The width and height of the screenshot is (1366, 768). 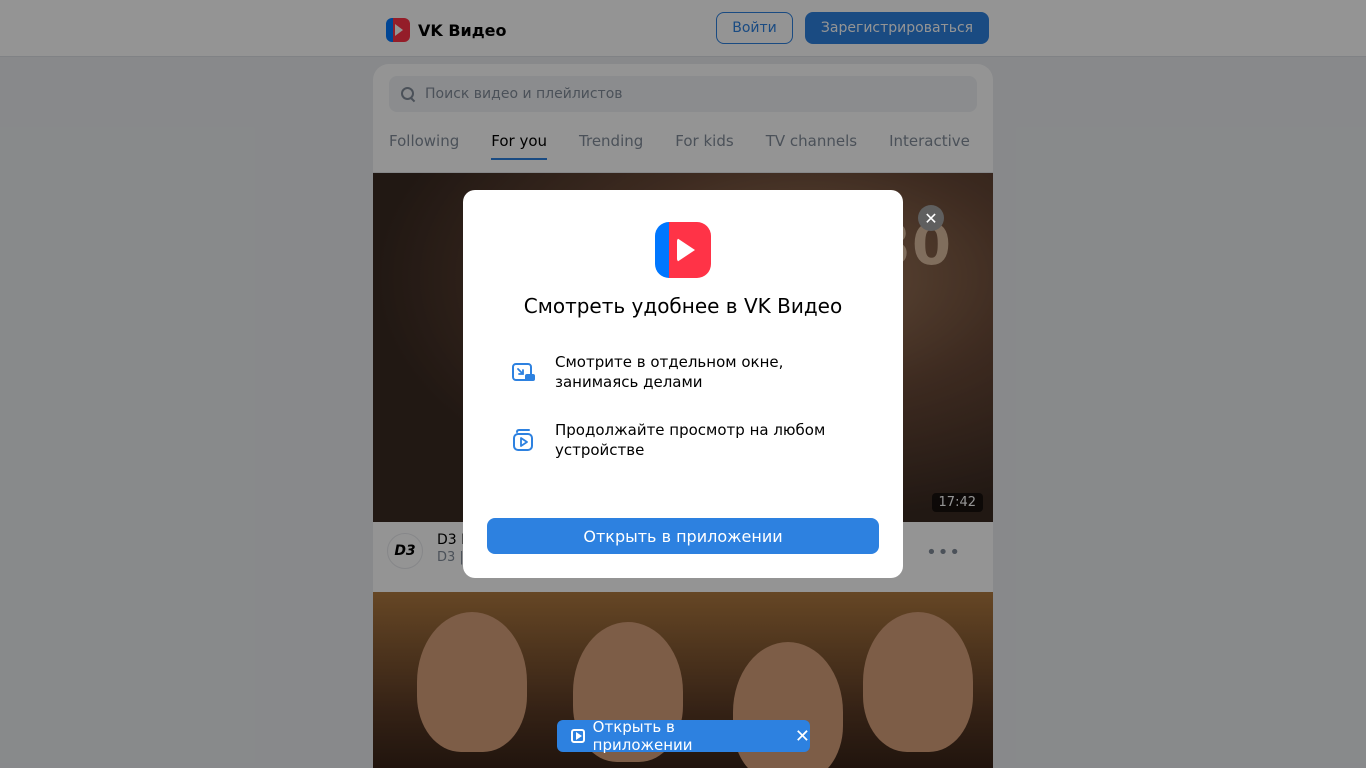 What do you see at coordinates (683, 306) in the screenshot?
I see `modal-title: Смотреть удобнее в VK Видео` at bounding box center [683, 306].